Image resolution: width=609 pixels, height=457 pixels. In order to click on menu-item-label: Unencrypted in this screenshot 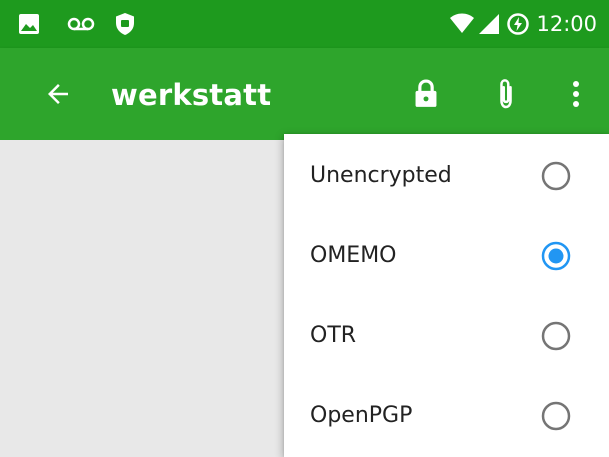, I will do `click(381, 175)`.